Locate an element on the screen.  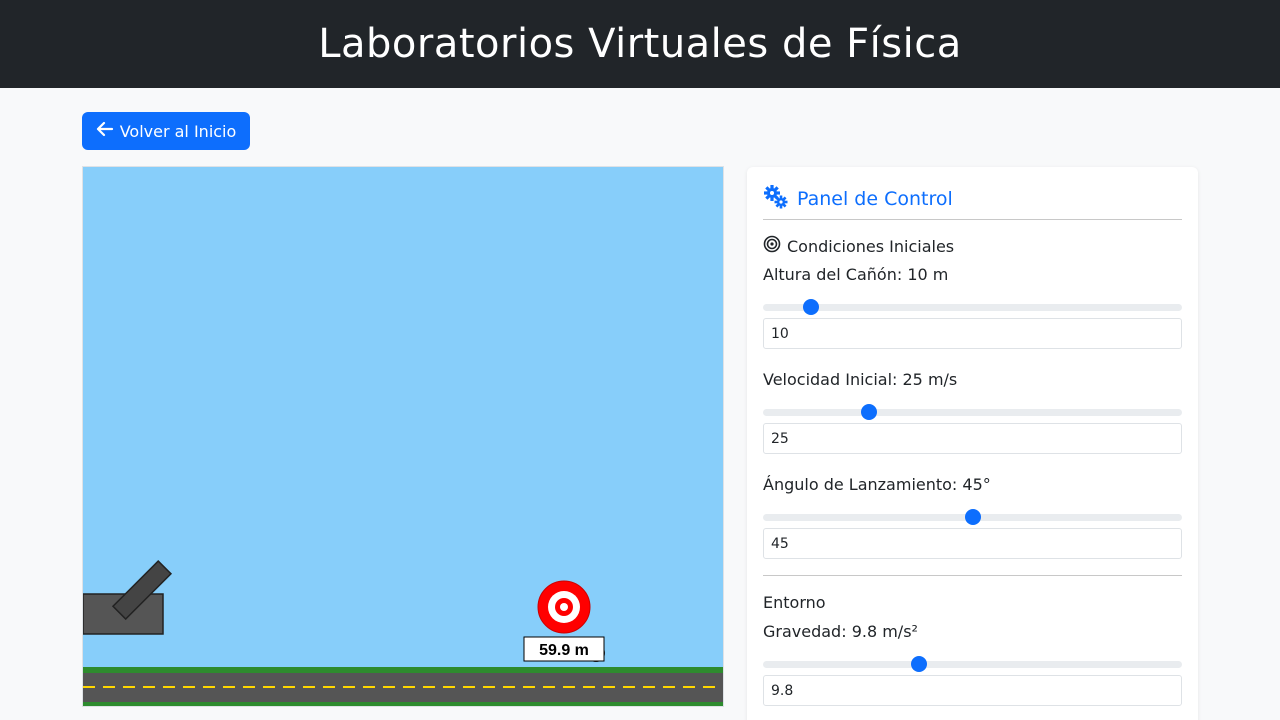
target-icon is located at coordinates (564, 607).